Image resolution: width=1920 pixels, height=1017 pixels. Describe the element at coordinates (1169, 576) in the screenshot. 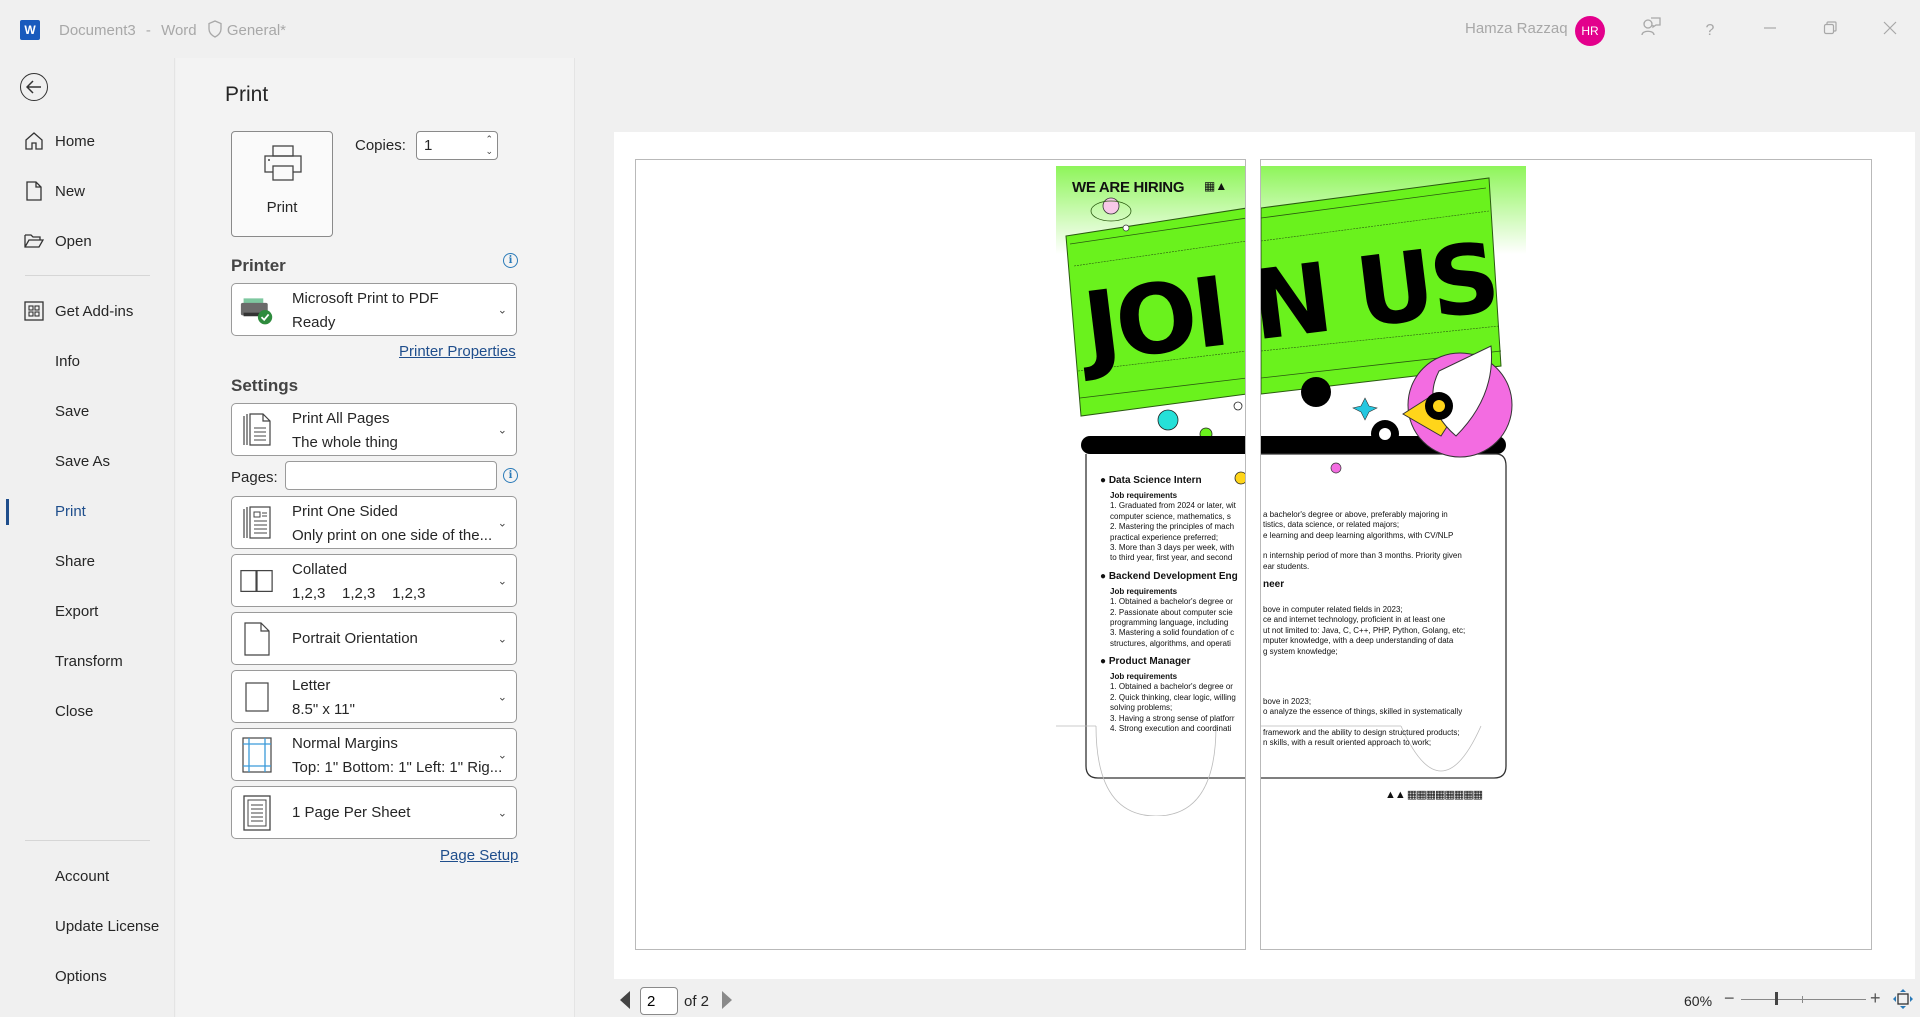

I see `job-title: ● Backend Development Eng` at that location.